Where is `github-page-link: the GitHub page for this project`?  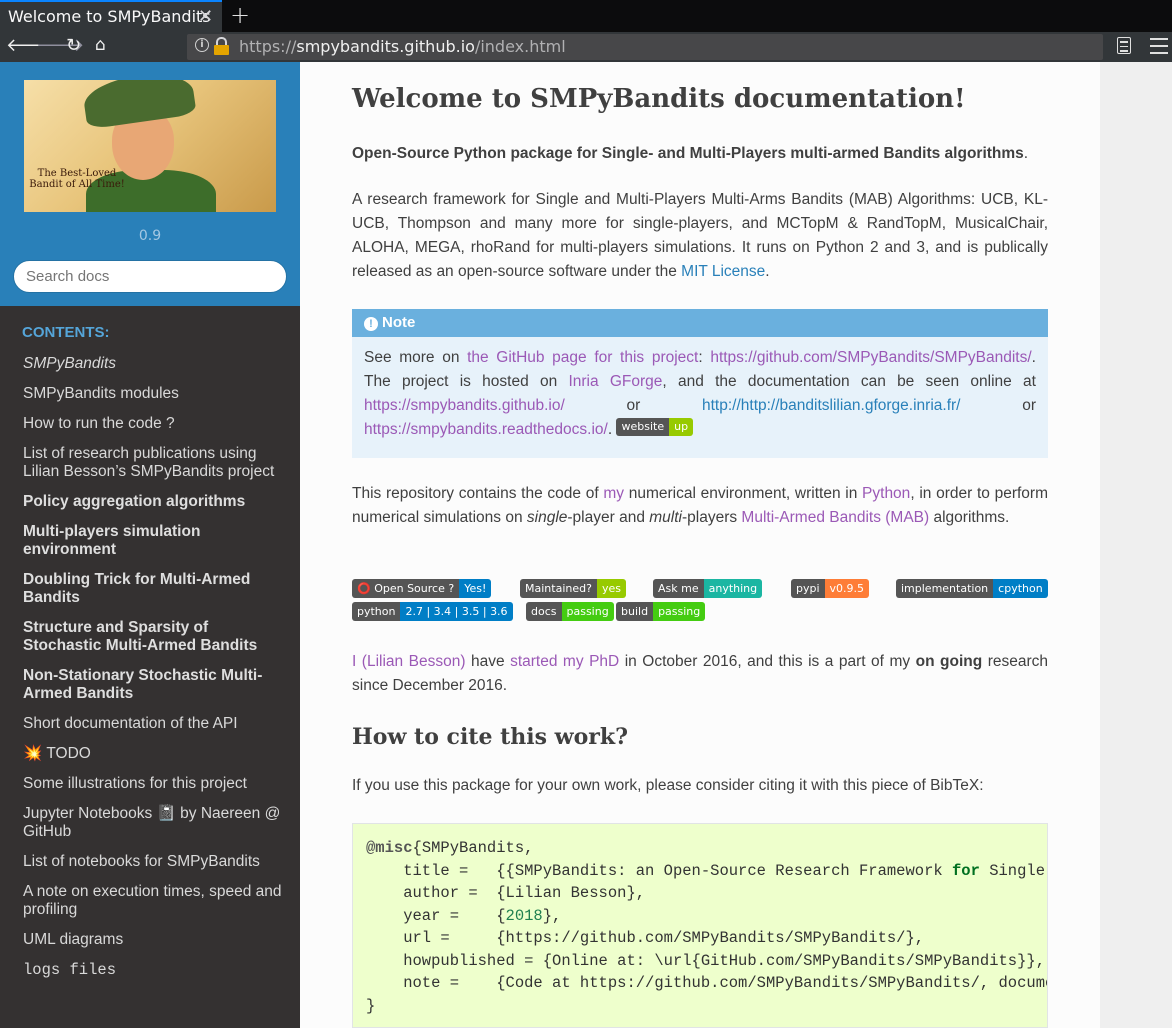
github-page-link: the GitHub page for this project is located at coordinates (582, 357).